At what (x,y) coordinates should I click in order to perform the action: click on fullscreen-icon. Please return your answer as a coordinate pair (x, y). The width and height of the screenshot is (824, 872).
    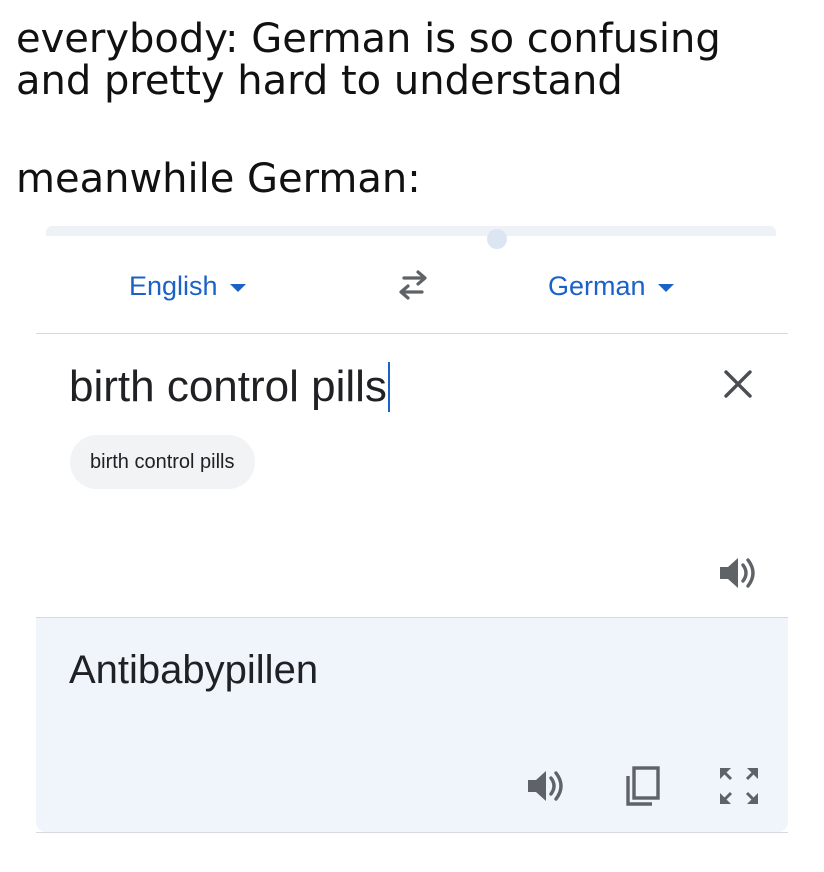
    Looking at the image, I should click on (739, 786).